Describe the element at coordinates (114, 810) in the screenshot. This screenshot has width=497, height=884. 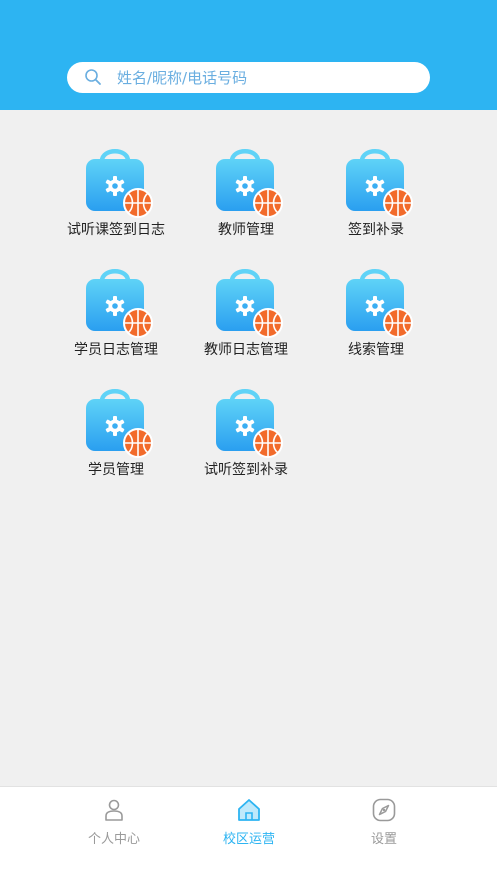
I see `person-icon` at that location.